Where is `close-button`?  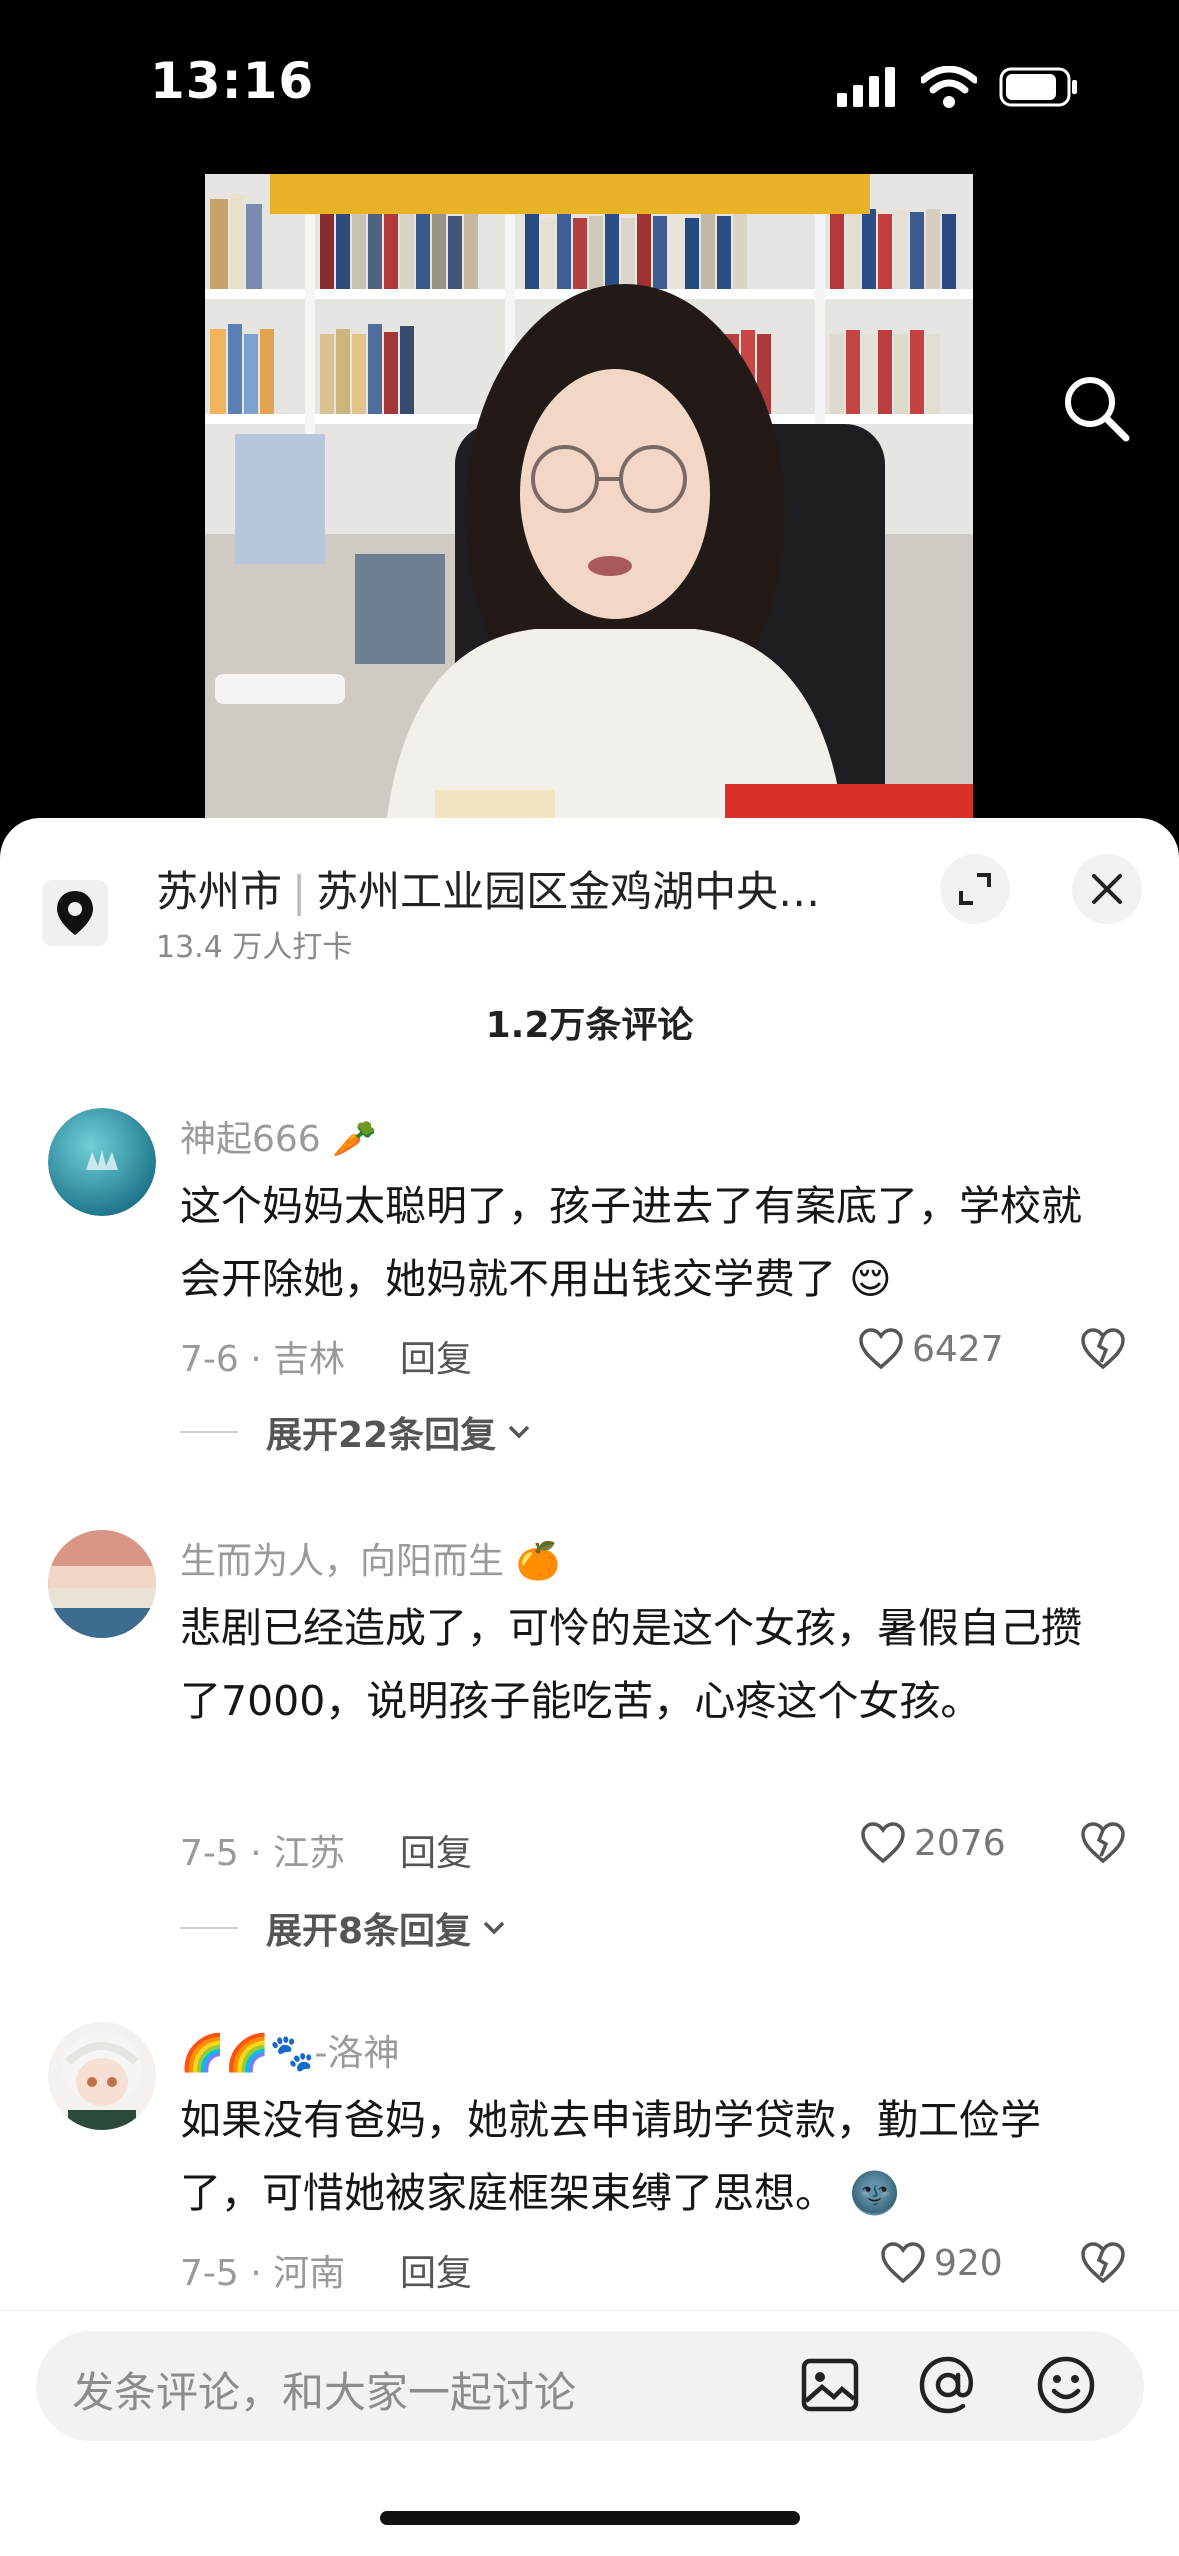
close-button is located at coordinates (1107, 889).